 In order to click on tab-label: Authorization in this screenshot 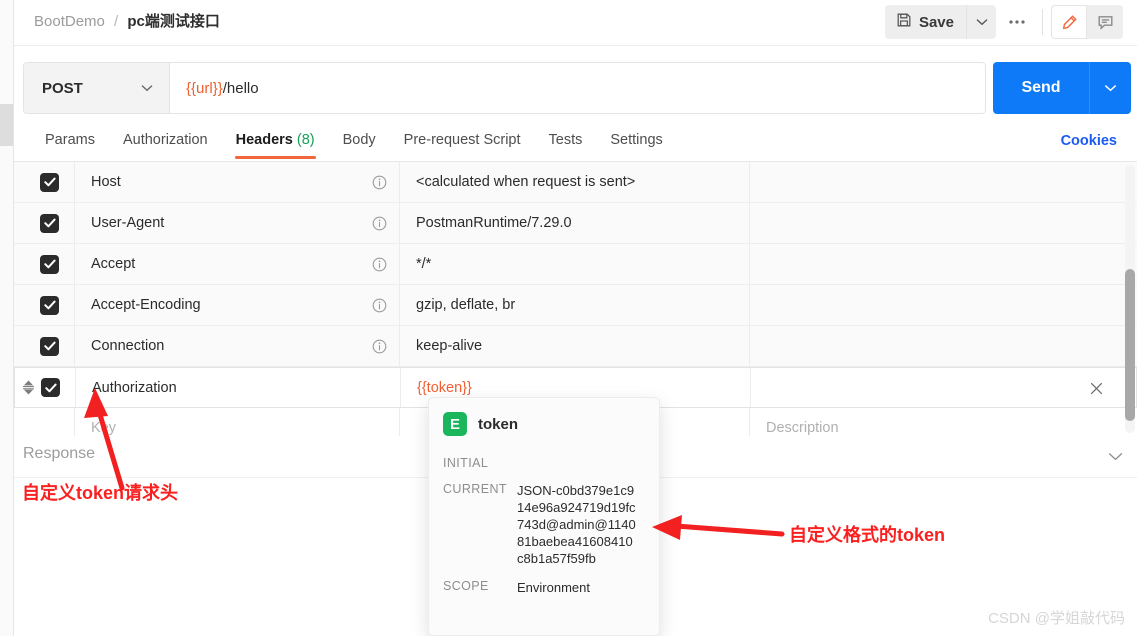, I will do `click(165, 140)`.